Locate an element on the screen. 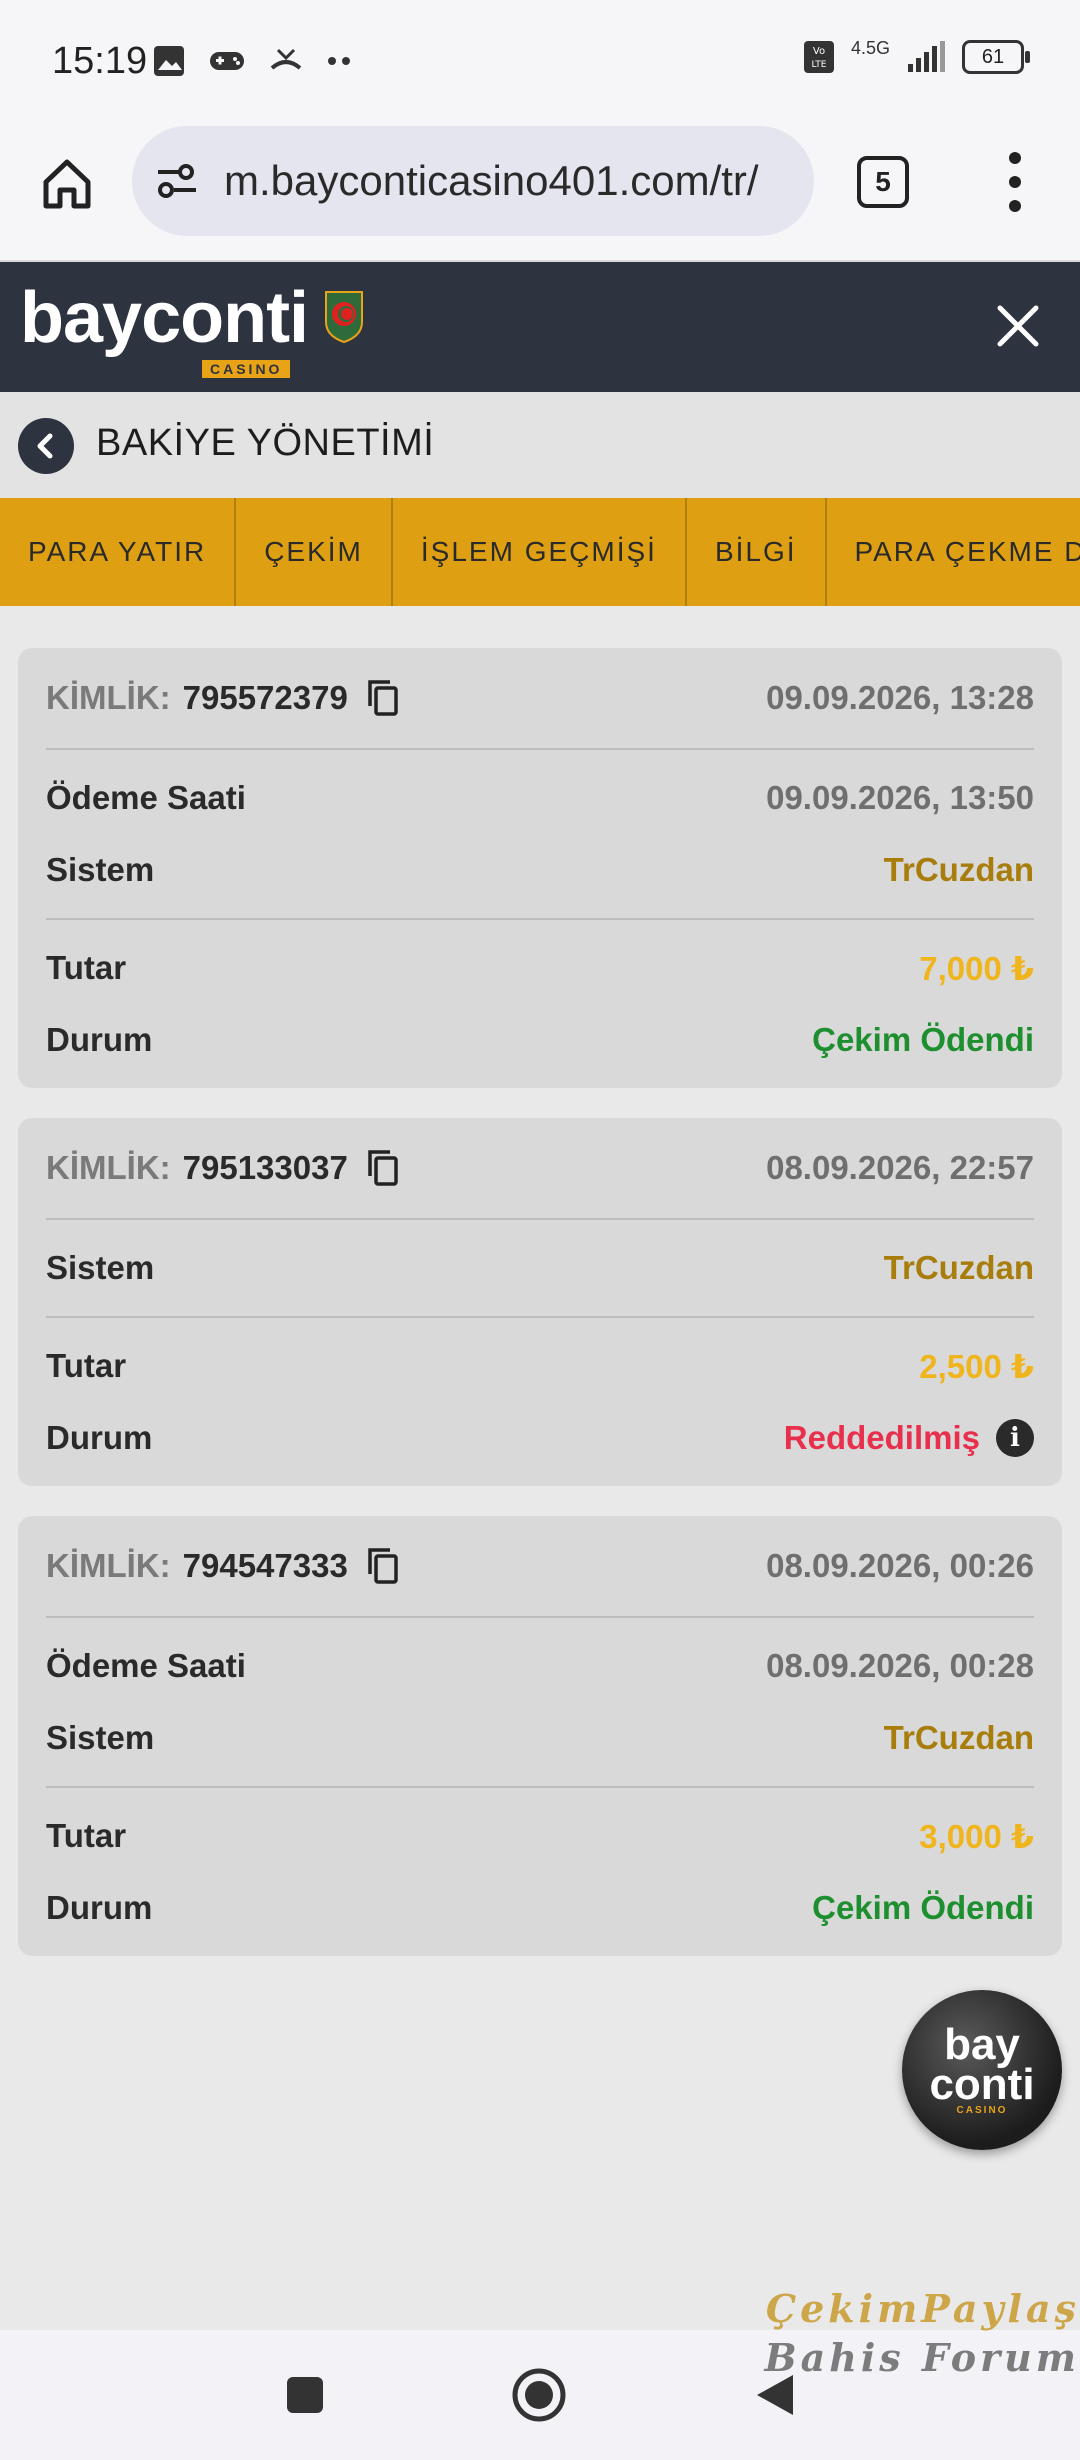 The height and width of the screenshot is (2460, 1080). page-title: BAKİYE YÖNETİMİ is located at coordinates (265, 443).